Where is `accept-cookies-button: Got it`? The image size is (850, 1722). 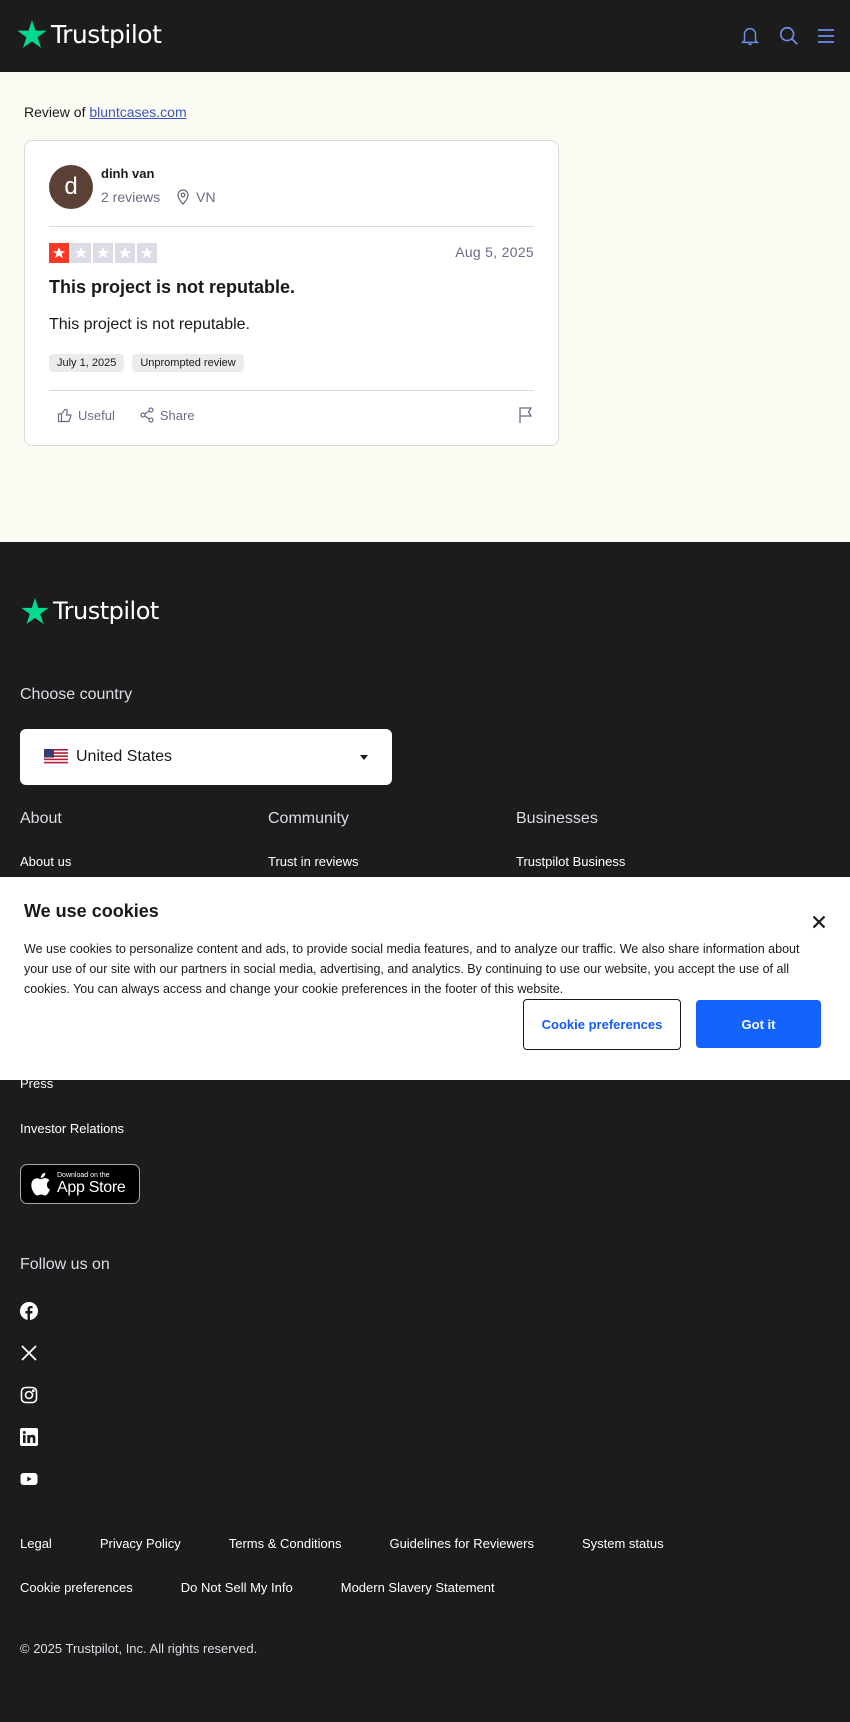
accept-cookies-button: Got it is located at coordinates (758, 1024).